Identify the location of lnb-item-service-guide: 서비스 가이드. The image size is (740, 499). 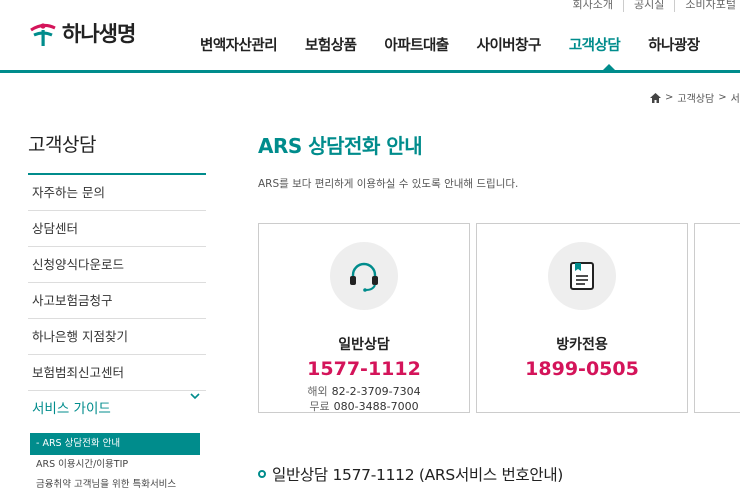
(117, 409).